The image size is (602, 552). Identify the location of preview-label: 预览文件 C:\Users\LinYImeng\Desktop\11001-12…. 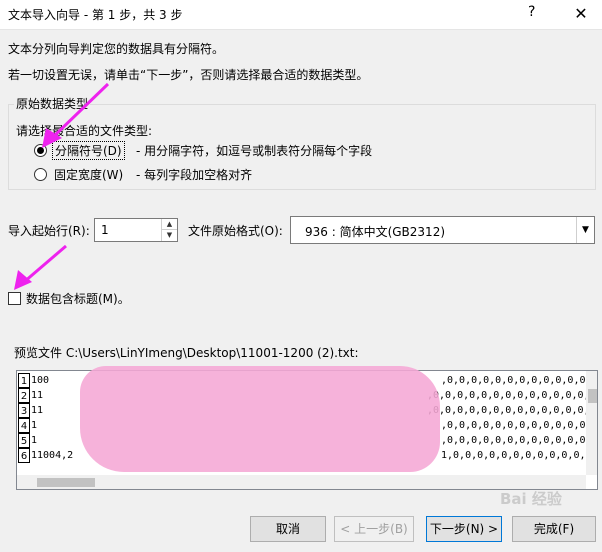
(186, 353).